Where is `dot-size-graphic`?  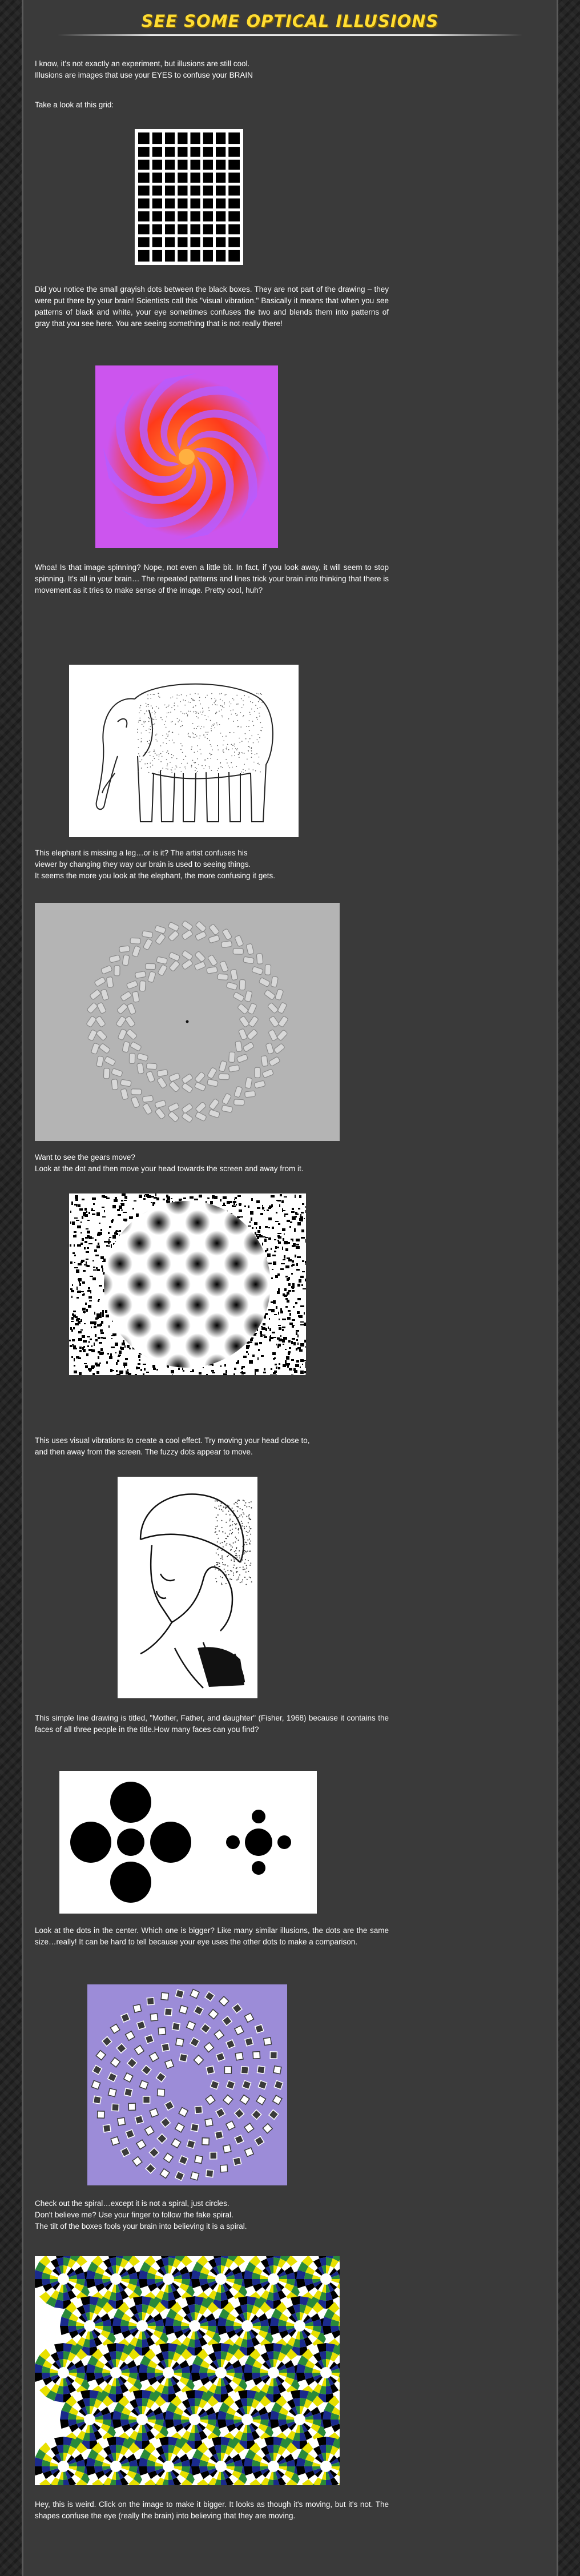 dot-size-graphic is located at coordinates (180, 1842).